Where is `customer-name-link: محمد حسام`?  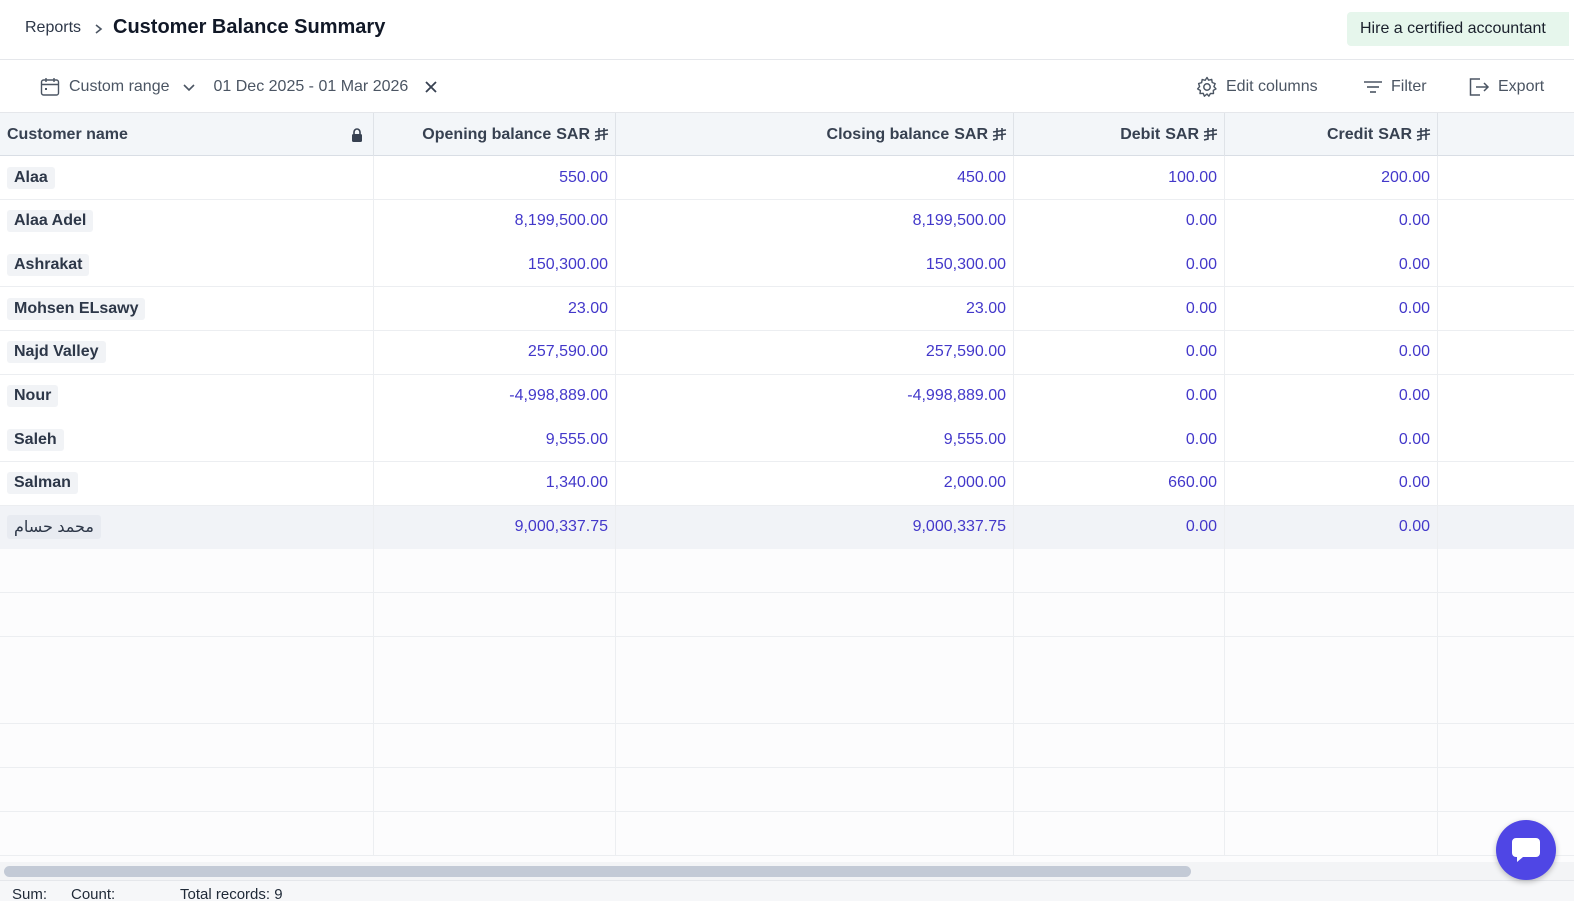
customer-name-link: محمد حسام is located at coordinates (54, 527).